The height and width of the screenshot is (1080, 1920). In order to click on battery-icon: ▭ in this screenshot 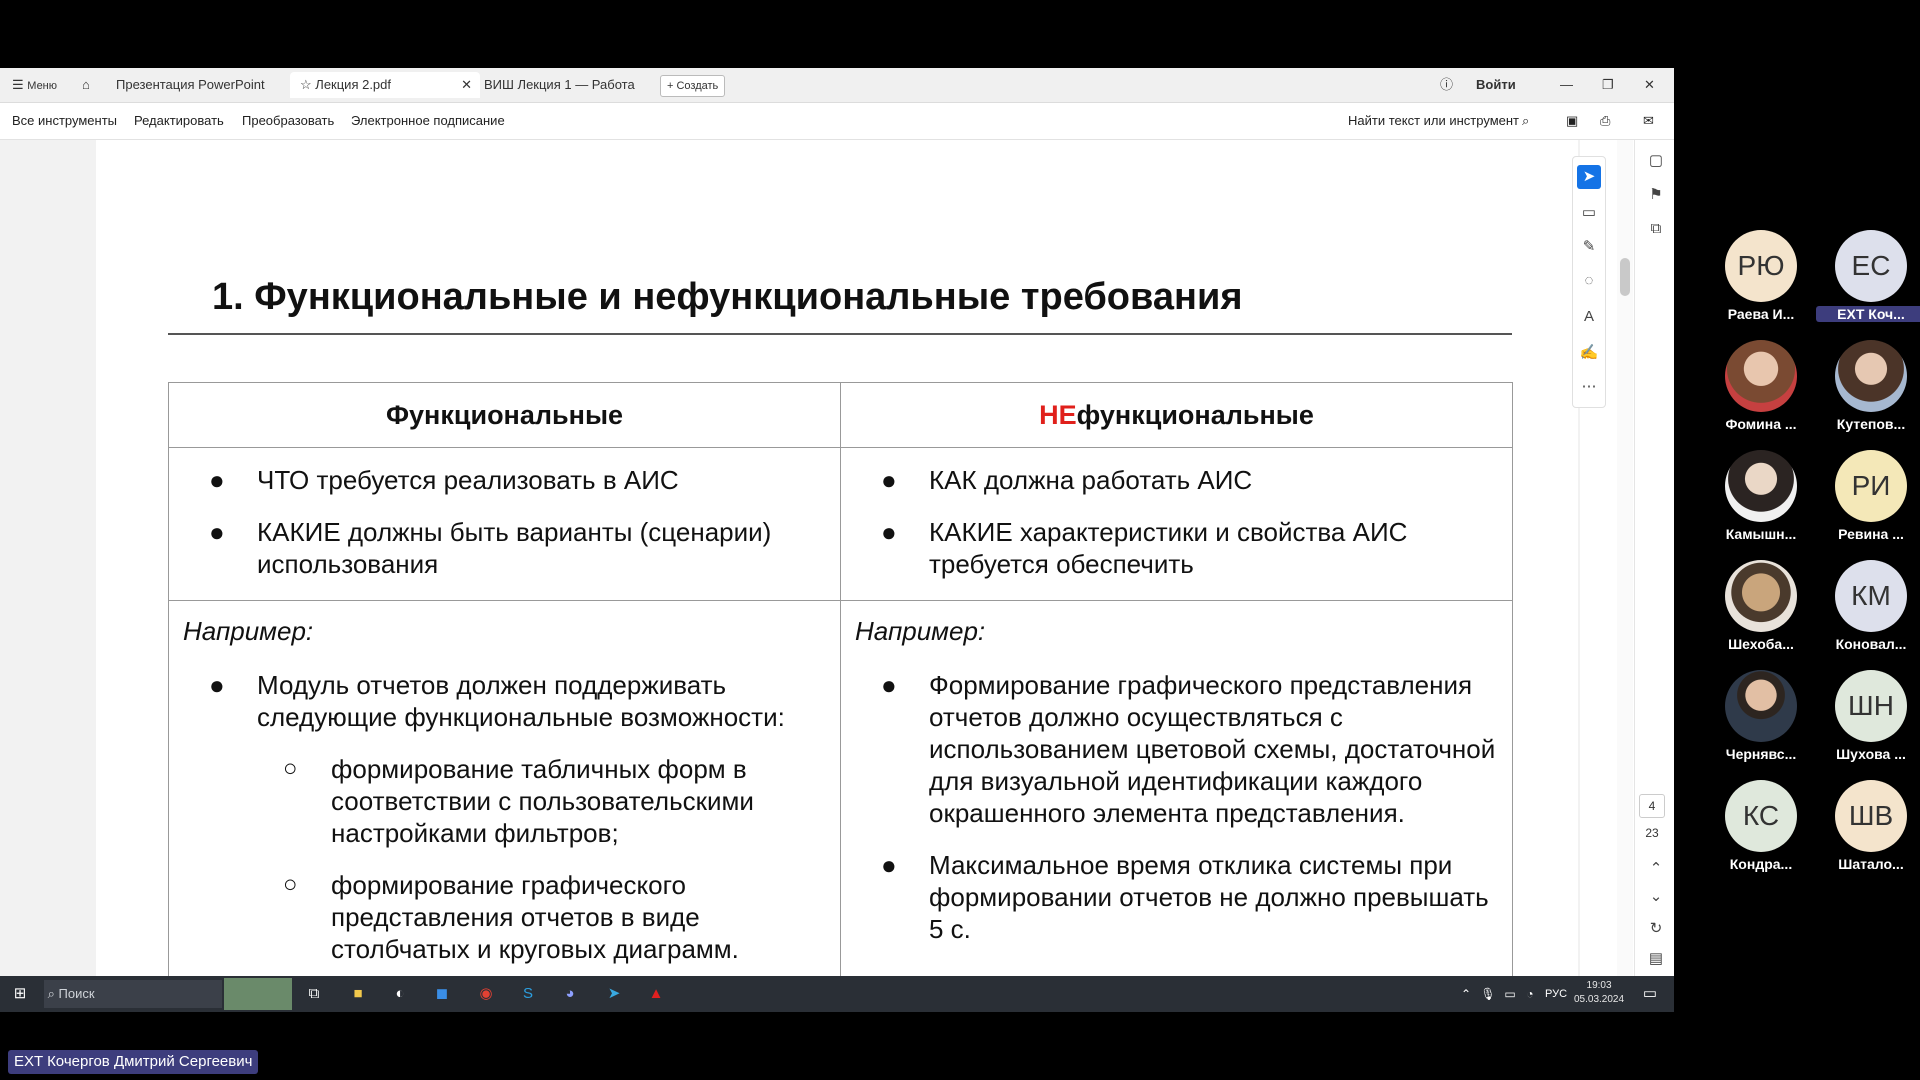, I will do `click(1510, 994)`.